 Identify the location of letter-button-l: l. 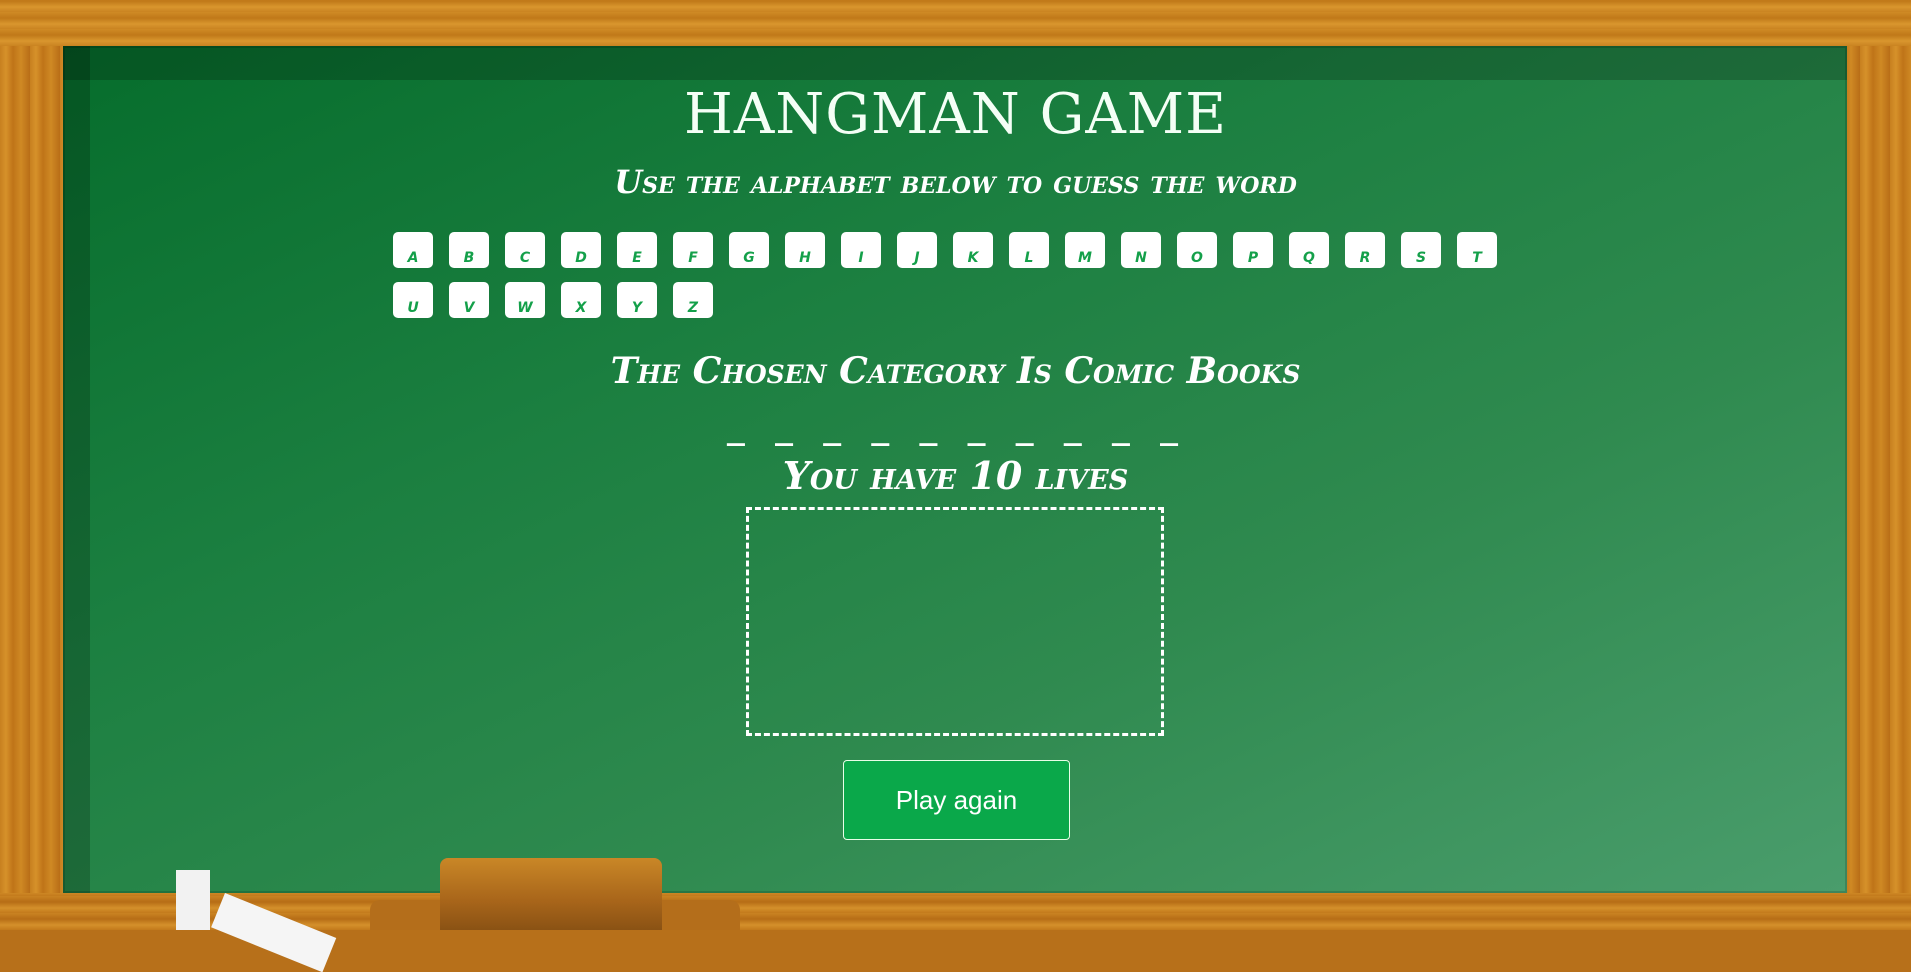
(1029, 250).